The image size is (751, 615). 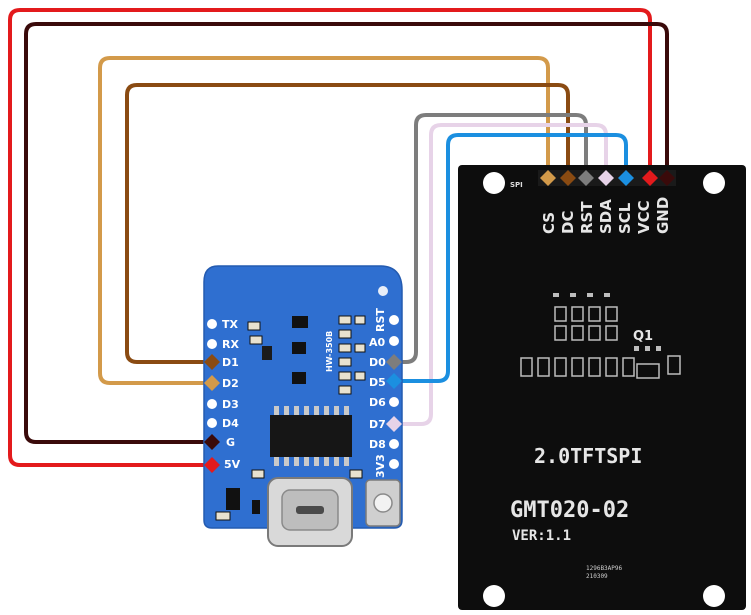 What do you see at coordinates (541, 536) in the screenshot?
I see `tft-version: VER:1.1` at bounding box center [541, 536].